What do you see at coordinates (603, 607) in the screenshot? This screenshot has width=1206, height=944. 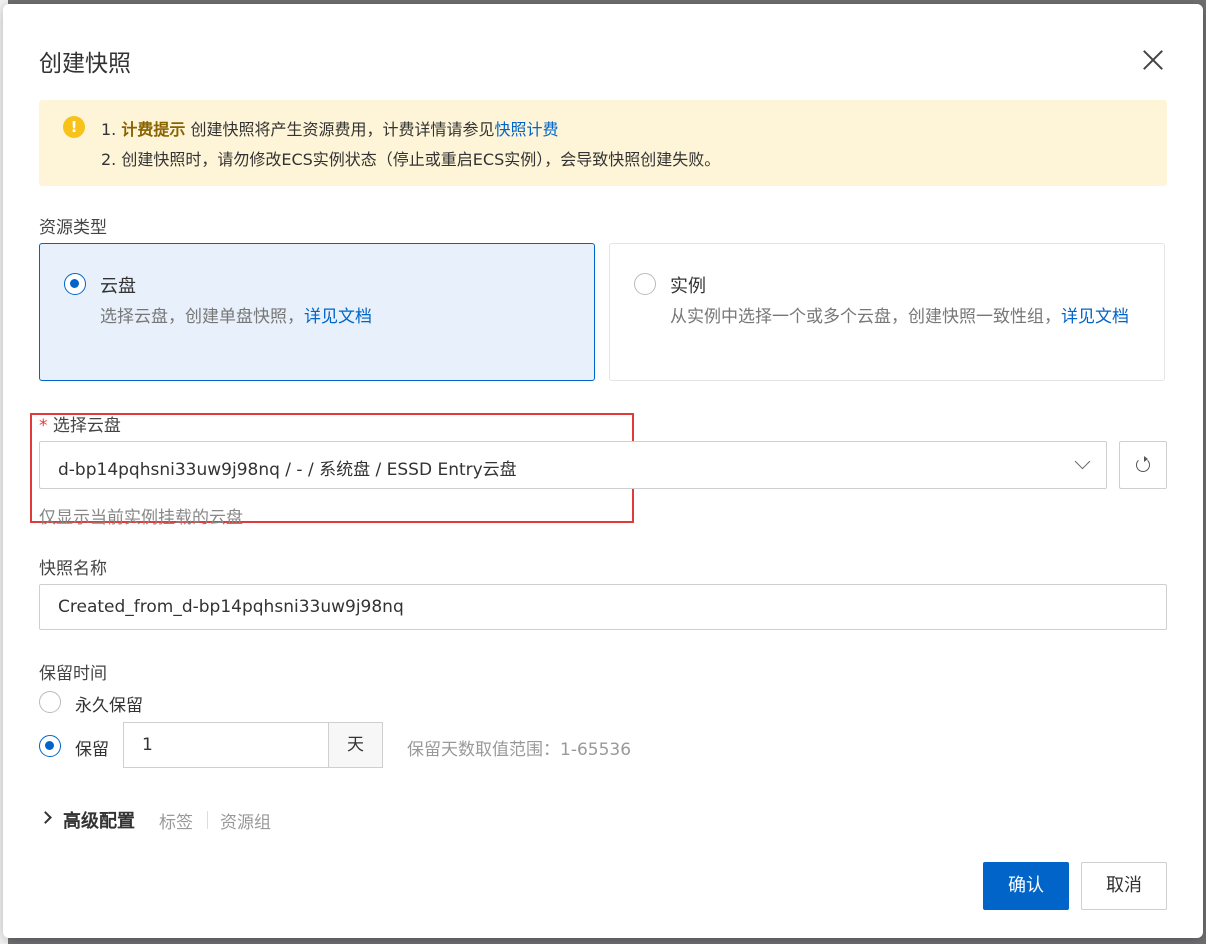 I see `snapshot-name-input: Created_from_d-bp14pqhsni33uw9j98nq` at bounding box center [603, 607].